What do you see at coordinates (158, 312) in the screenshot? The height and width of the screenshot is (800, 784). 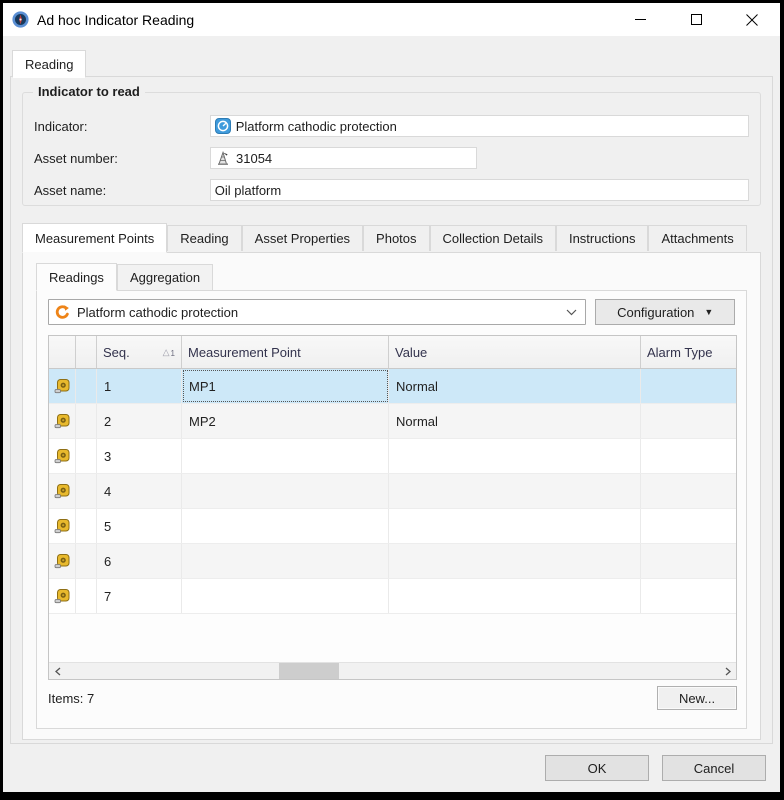 I see `combobox-value: Platform cathodic protection` at bounding box center [158, 312].